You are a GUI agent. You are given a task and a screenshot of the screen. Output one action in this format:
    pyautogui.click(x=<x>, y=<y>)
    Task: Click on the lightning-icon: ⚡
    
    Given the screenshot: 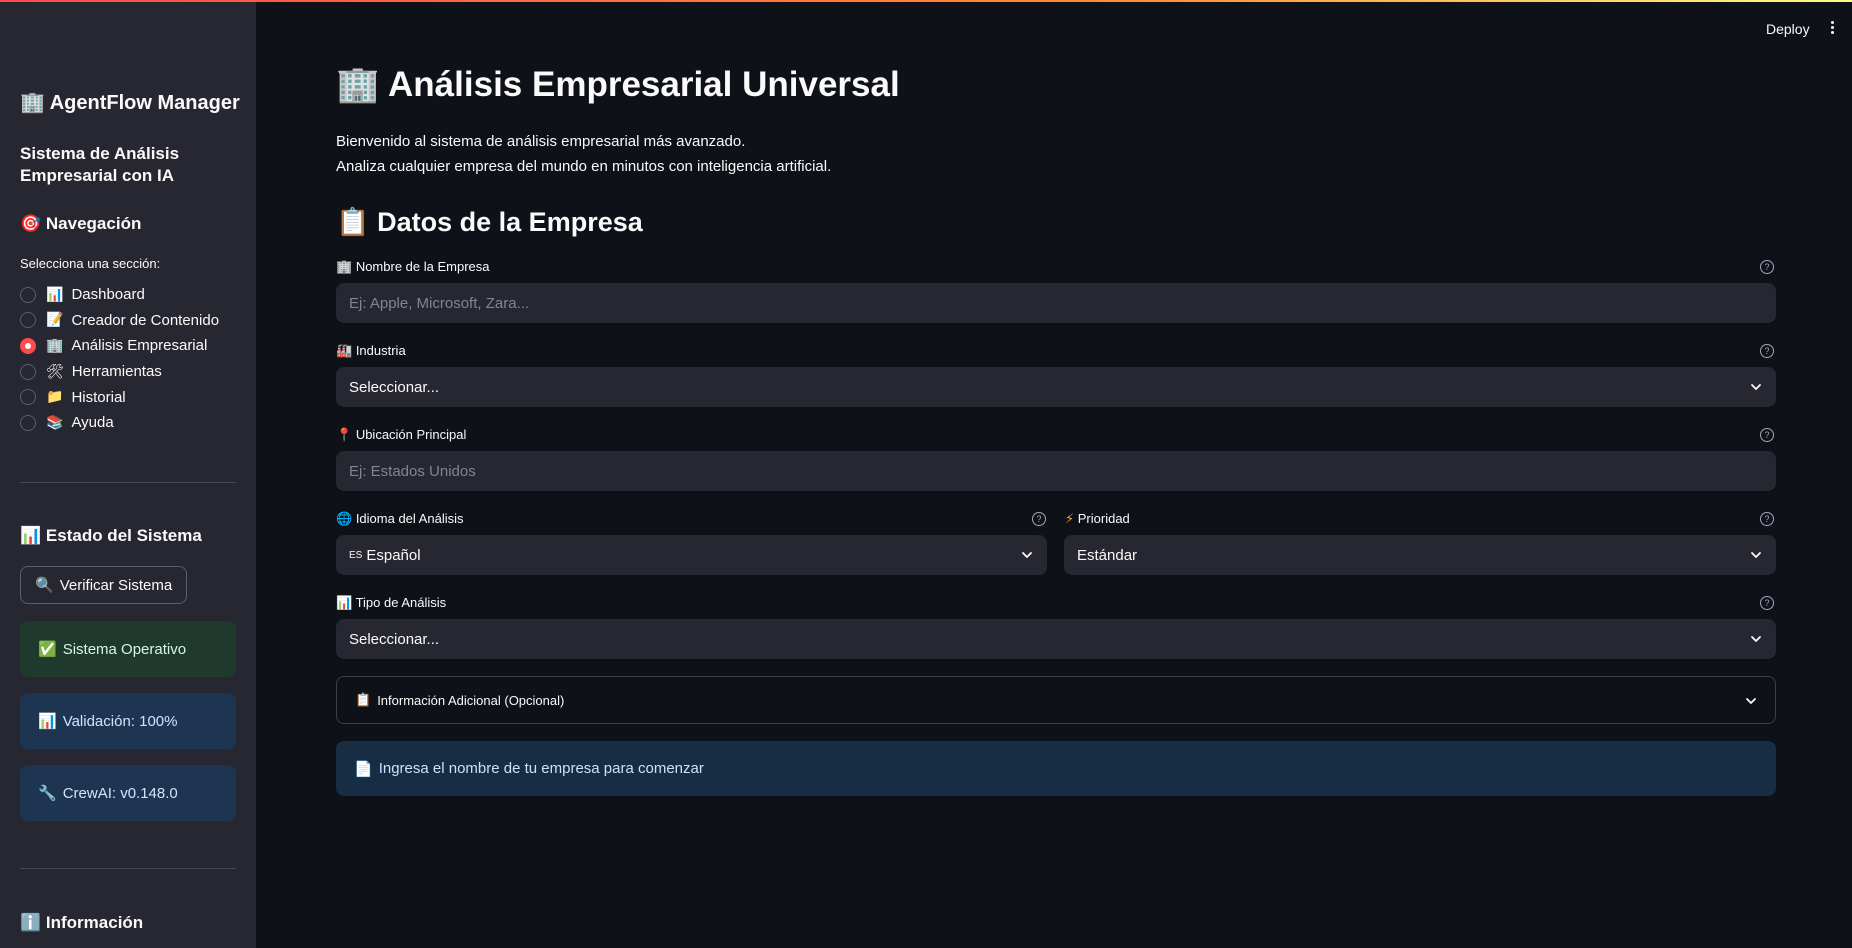 What is the action you would take?
    pyautogui.click(x=1070, y=519)
    